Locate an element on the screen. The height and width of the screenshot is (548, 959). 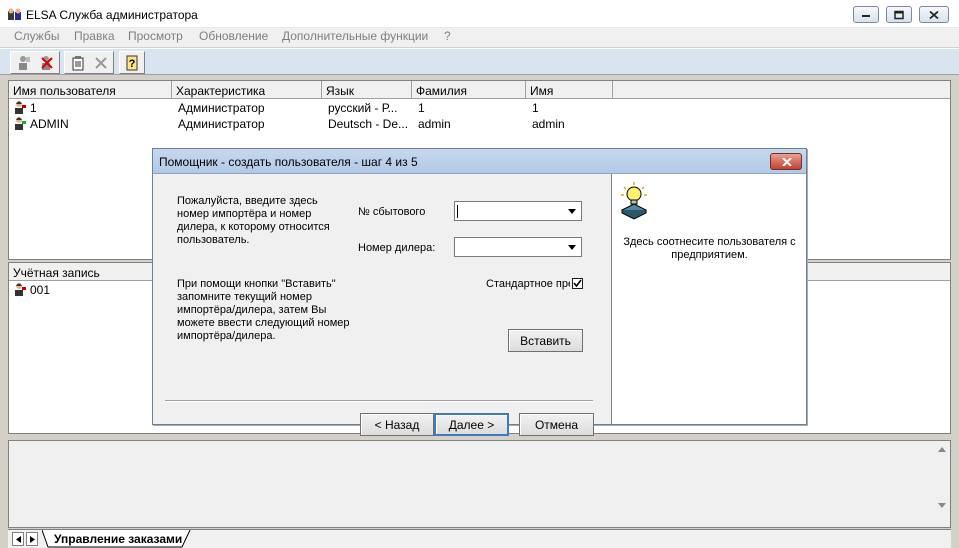
col-username: Имя пользователя is located at coordinates (90, 90).